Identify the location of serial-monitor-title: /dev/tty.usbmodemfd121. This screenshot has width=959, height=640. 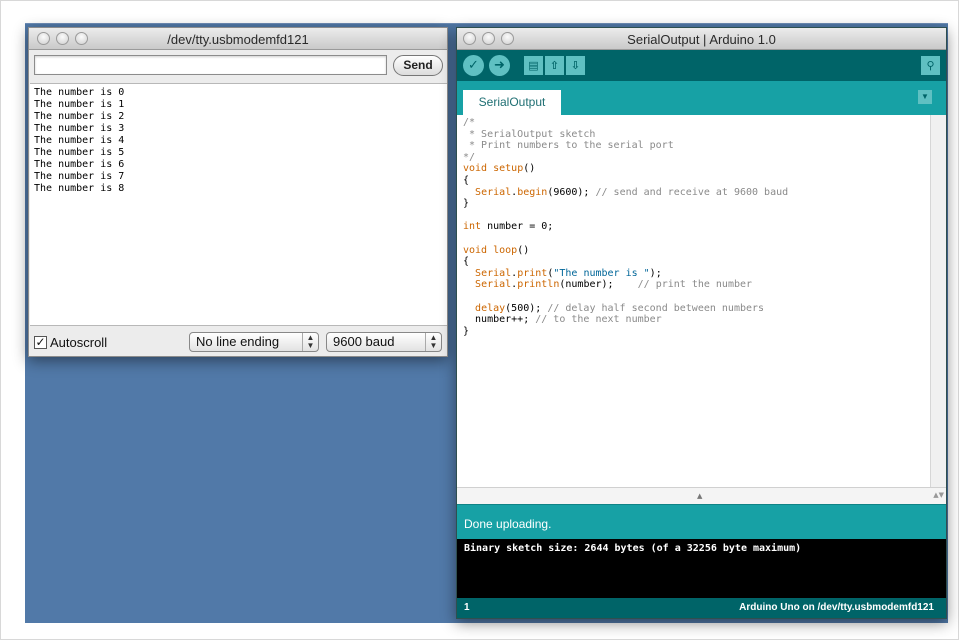
(238, 39).